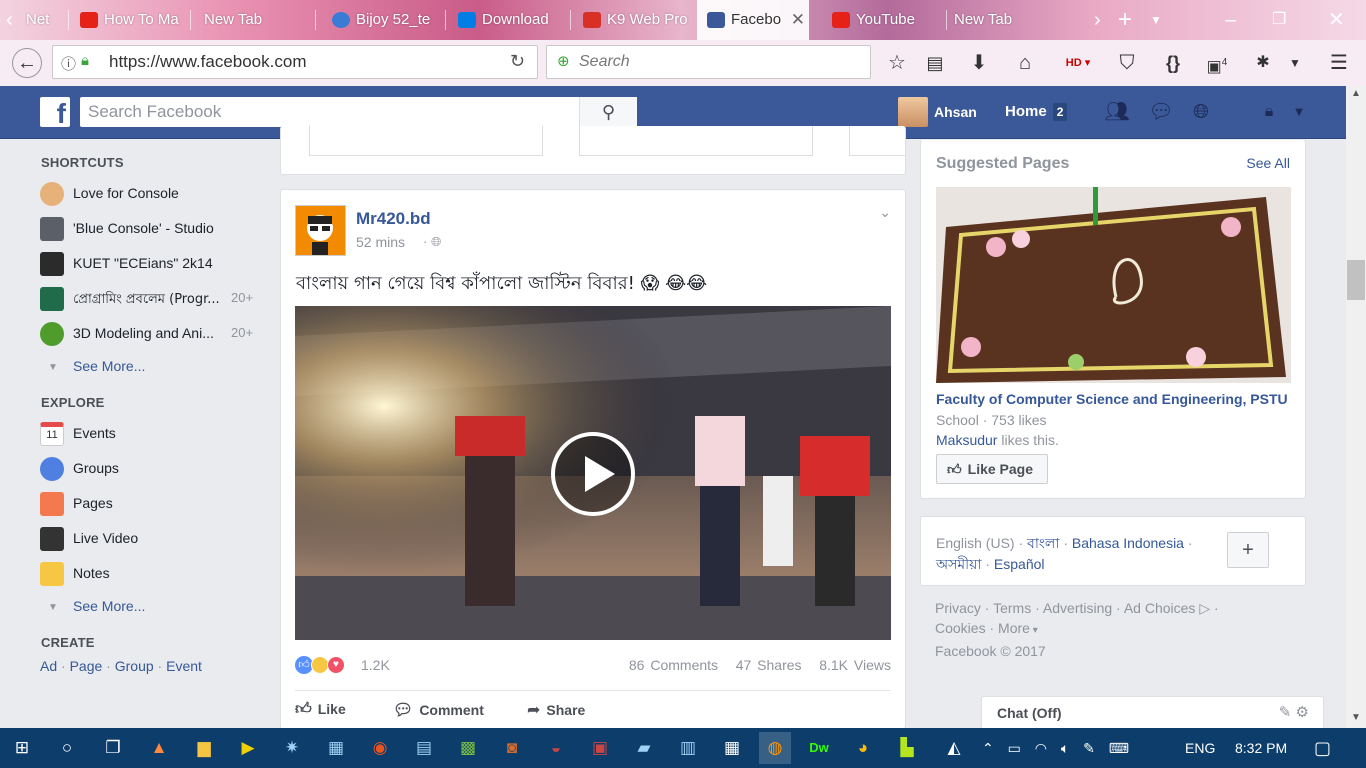 Image resolution: width=1366 pixels, height=768 pixels. What do you see at coordinates (1173, 63) in the screenshot?
I see `json-extension-icon: {}` at bounding box center [1173, 63].